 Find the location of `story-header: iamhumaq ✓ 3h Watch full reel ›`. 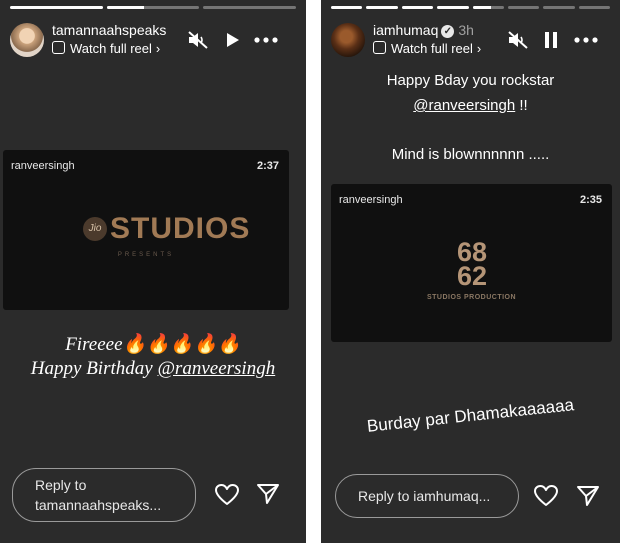

story-header: iamhumaq ✓ 3h Watch full reel › is located at coordinates (470, 40).